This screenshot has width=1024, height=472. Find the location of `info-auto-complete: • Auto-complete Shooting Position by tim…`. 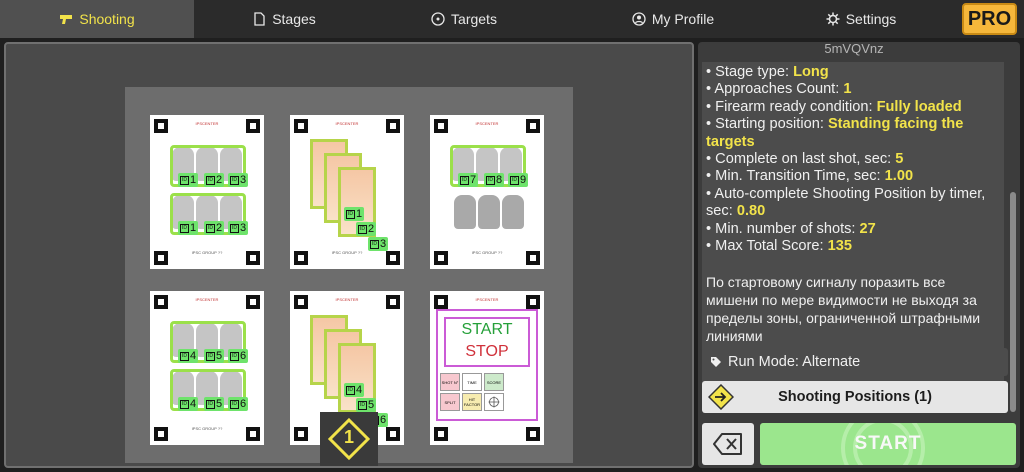

info-auto-complete: • Auto-complete Shooting Position by tim… is located at coordinates (846, 202).